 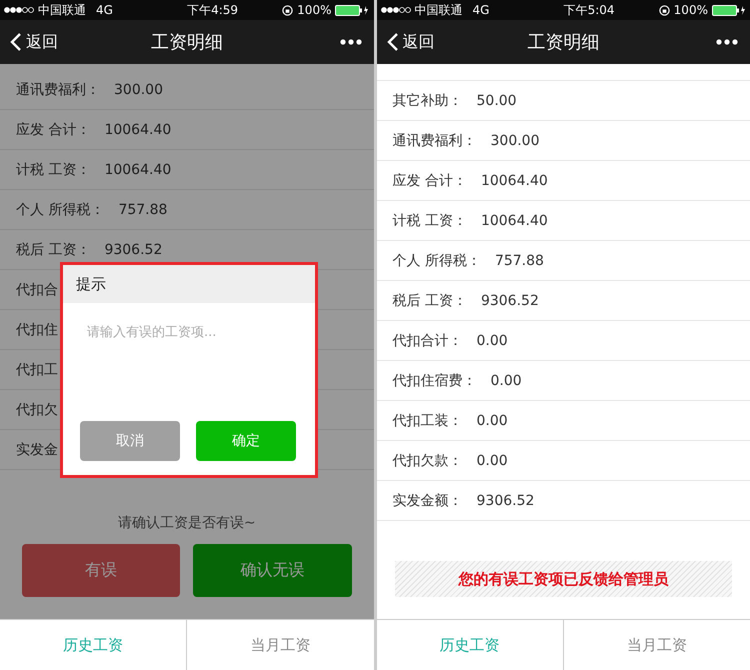 I want to click on feedback-notice: 您的有误工资项已反馈给管理员, so click(x=563, y=579).